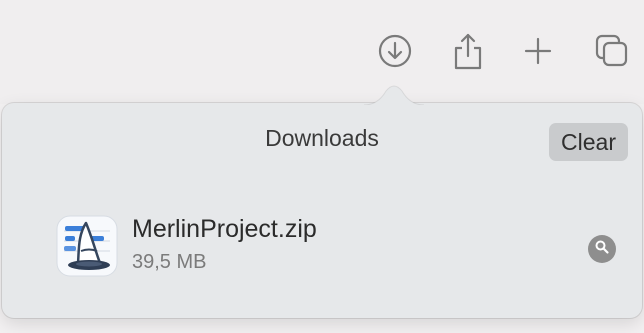  Describe the element at coordinates (612, 51) in the screenshot. I see `tab-overview-icon` at that location.